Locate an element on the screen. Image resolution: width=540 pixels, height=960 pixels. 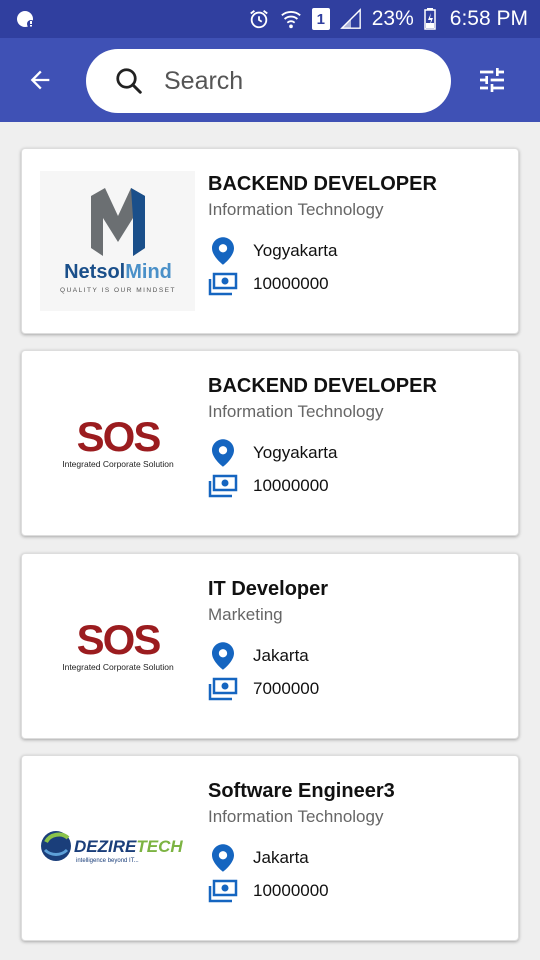
filter-button is located at coordinates (492, 80).